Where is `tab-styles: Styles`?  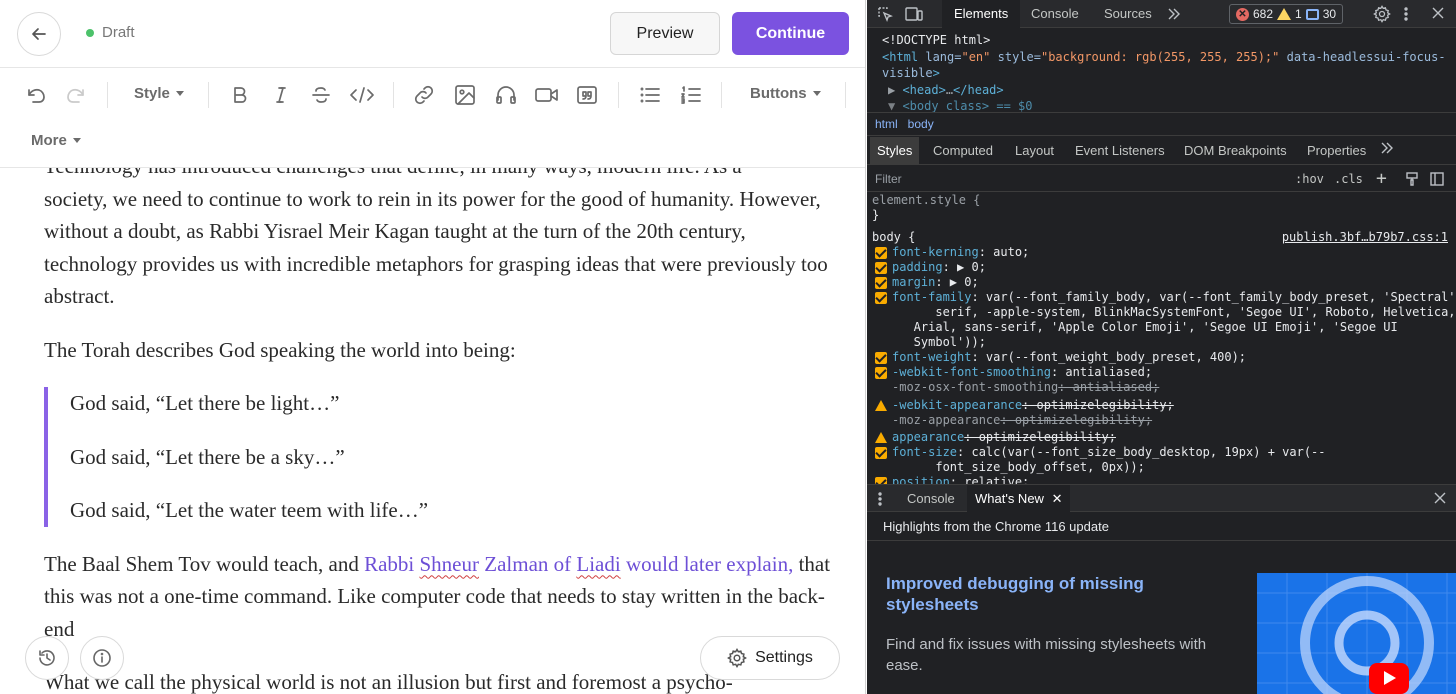 tab-styles: Styles is located at coordinates (895, 151).